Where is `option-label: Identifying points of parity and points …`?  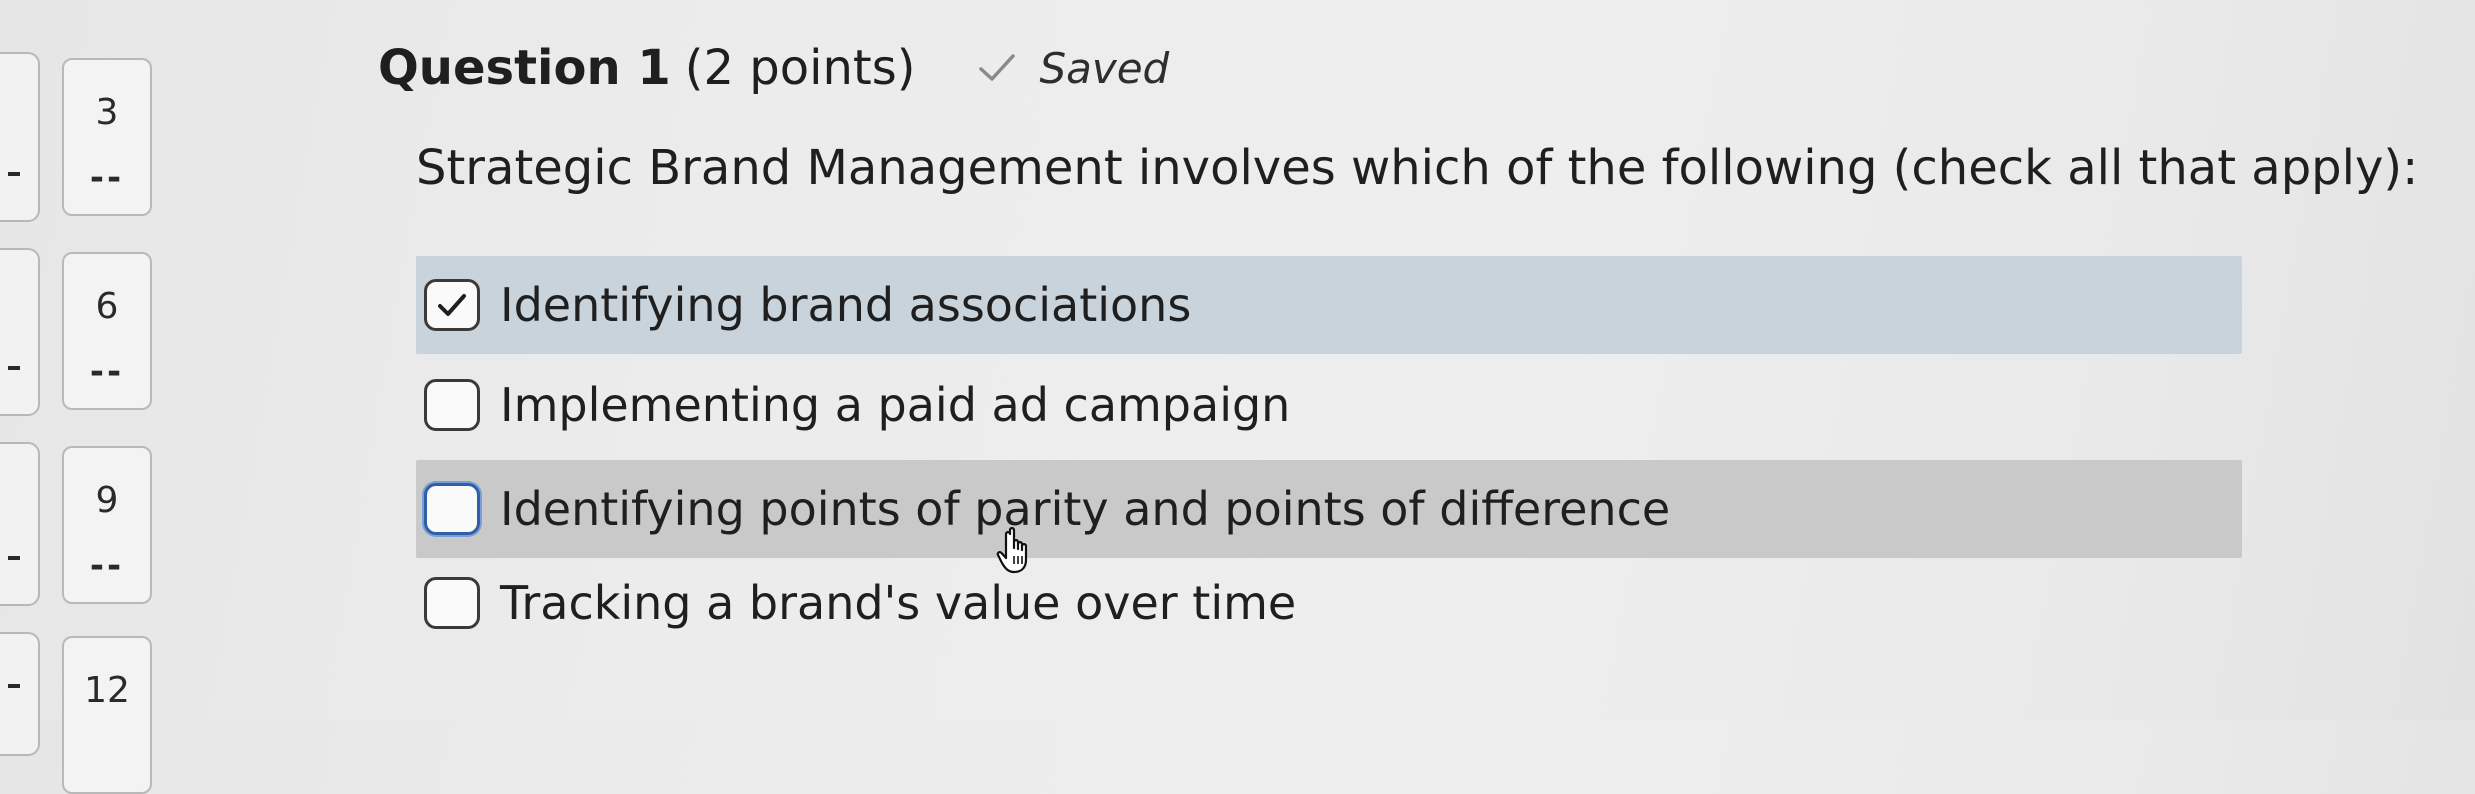 option-label: Identifying points of parity and points … is located at coordinates (1085, 509).